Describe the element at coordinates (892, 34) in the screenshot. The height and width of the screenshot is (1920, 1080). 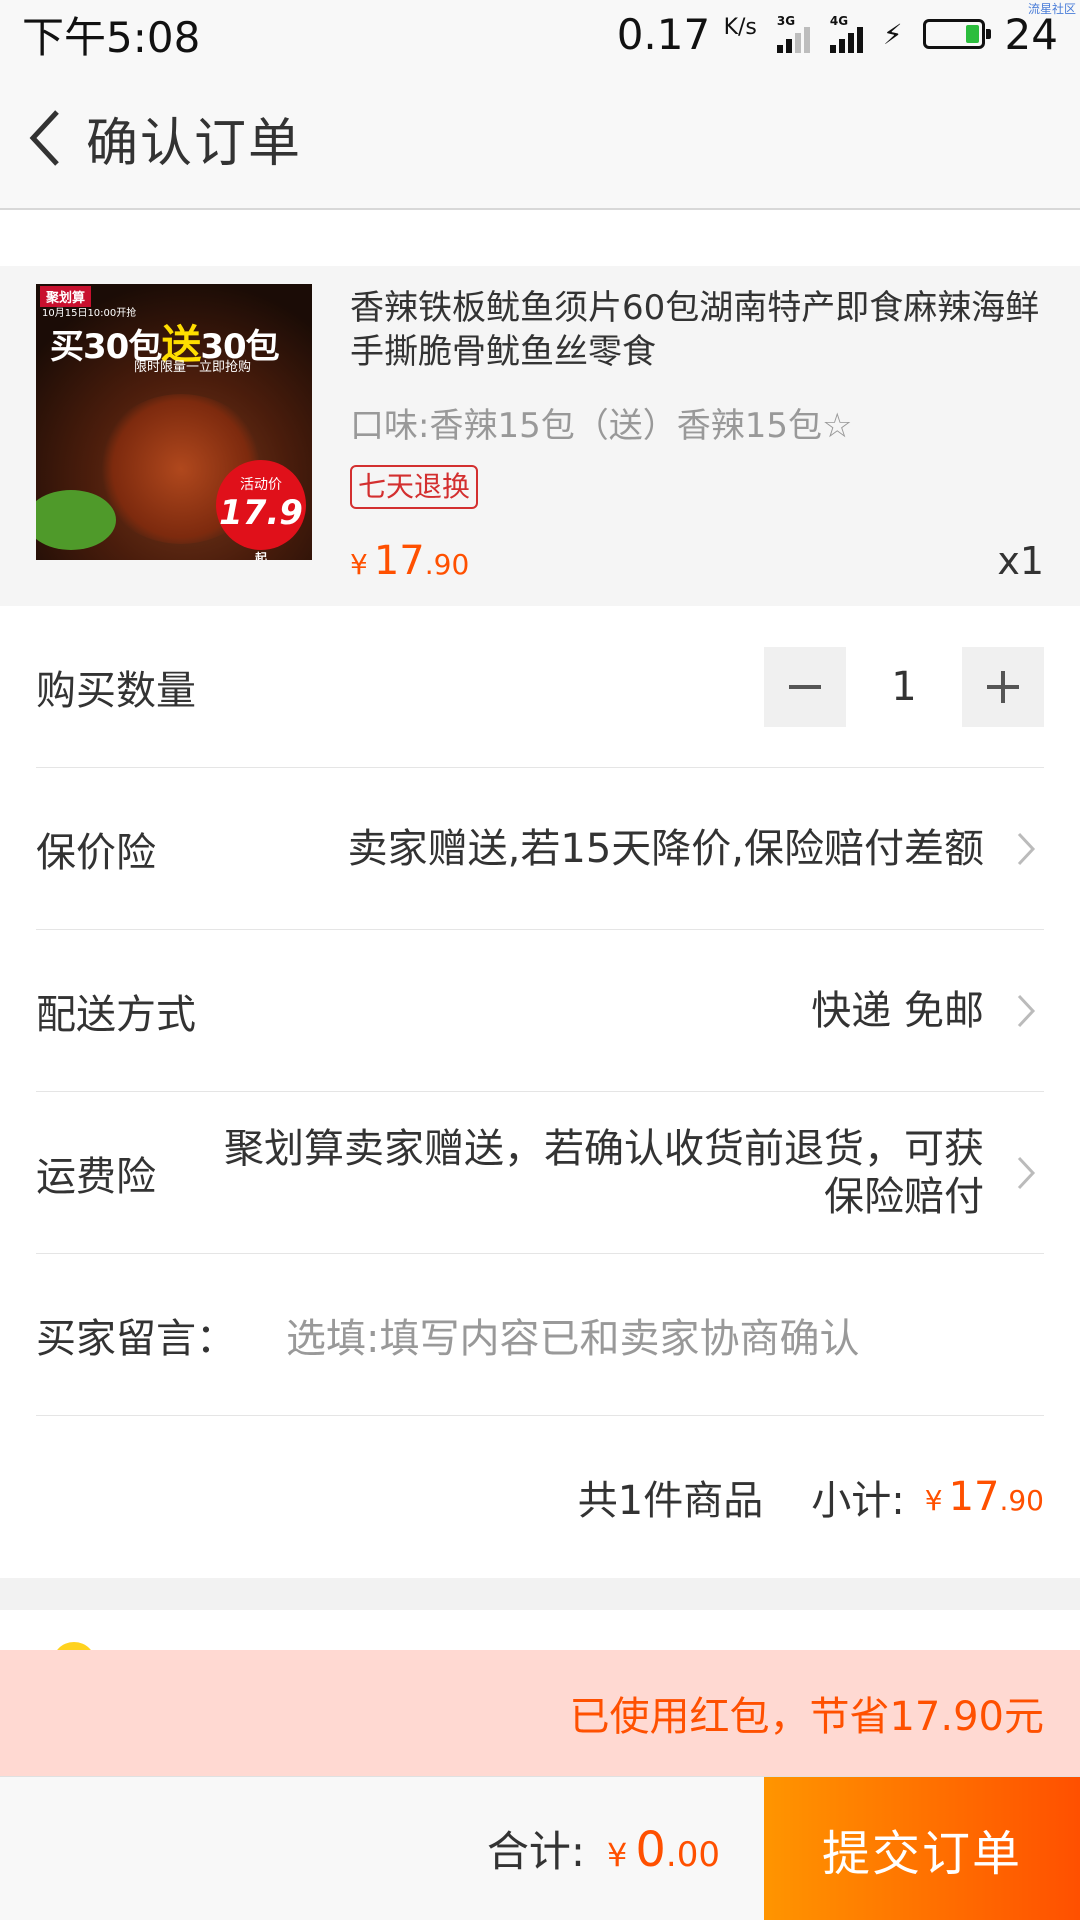
I see `charging-icon: ⚡` at that location.